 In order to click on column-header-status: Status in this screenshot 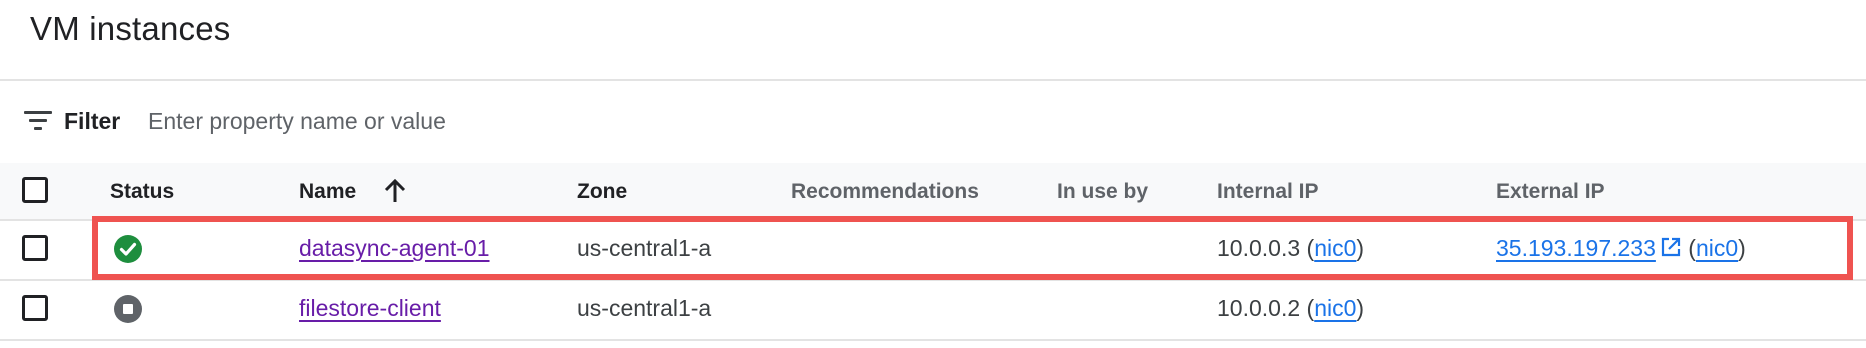, I will do `click(142, 192)`.